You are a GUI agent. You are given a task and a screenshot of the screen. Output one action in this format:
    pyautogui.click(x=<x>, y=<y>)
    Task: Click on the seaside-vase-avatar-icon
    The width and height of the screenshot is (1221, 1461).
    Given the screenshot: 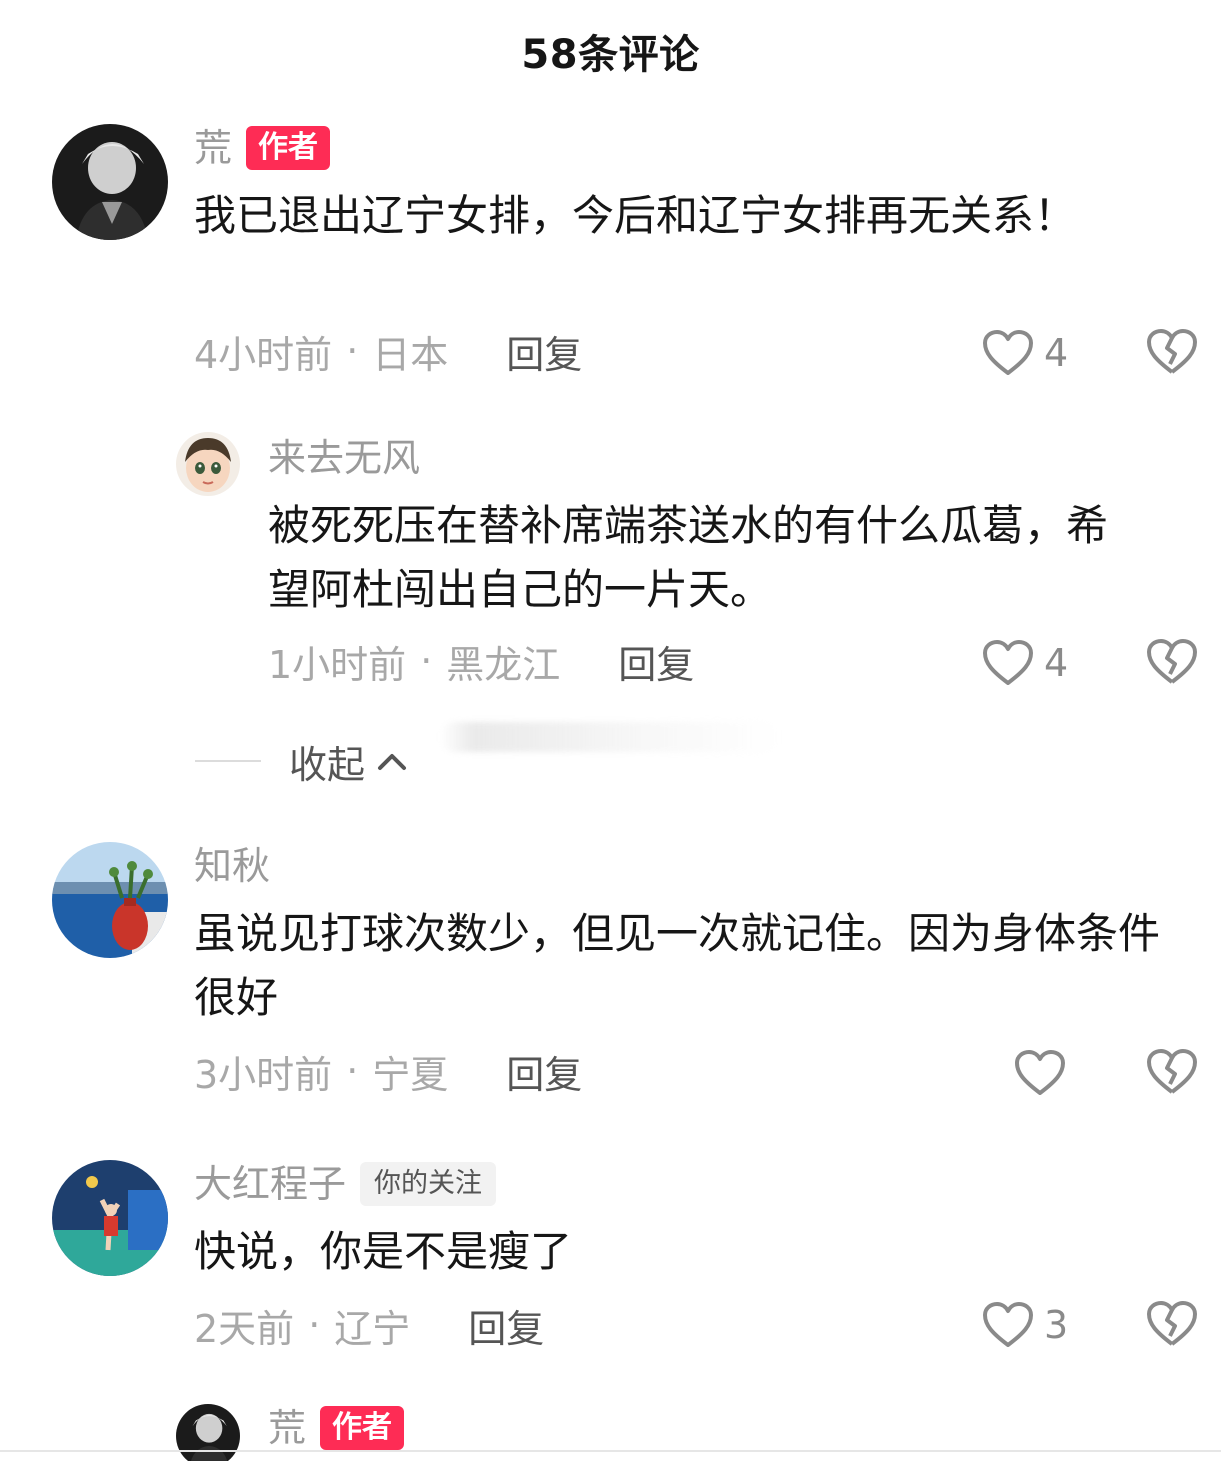 What is the action you would take?
    pyautogui.click(x=110, y=900)
    